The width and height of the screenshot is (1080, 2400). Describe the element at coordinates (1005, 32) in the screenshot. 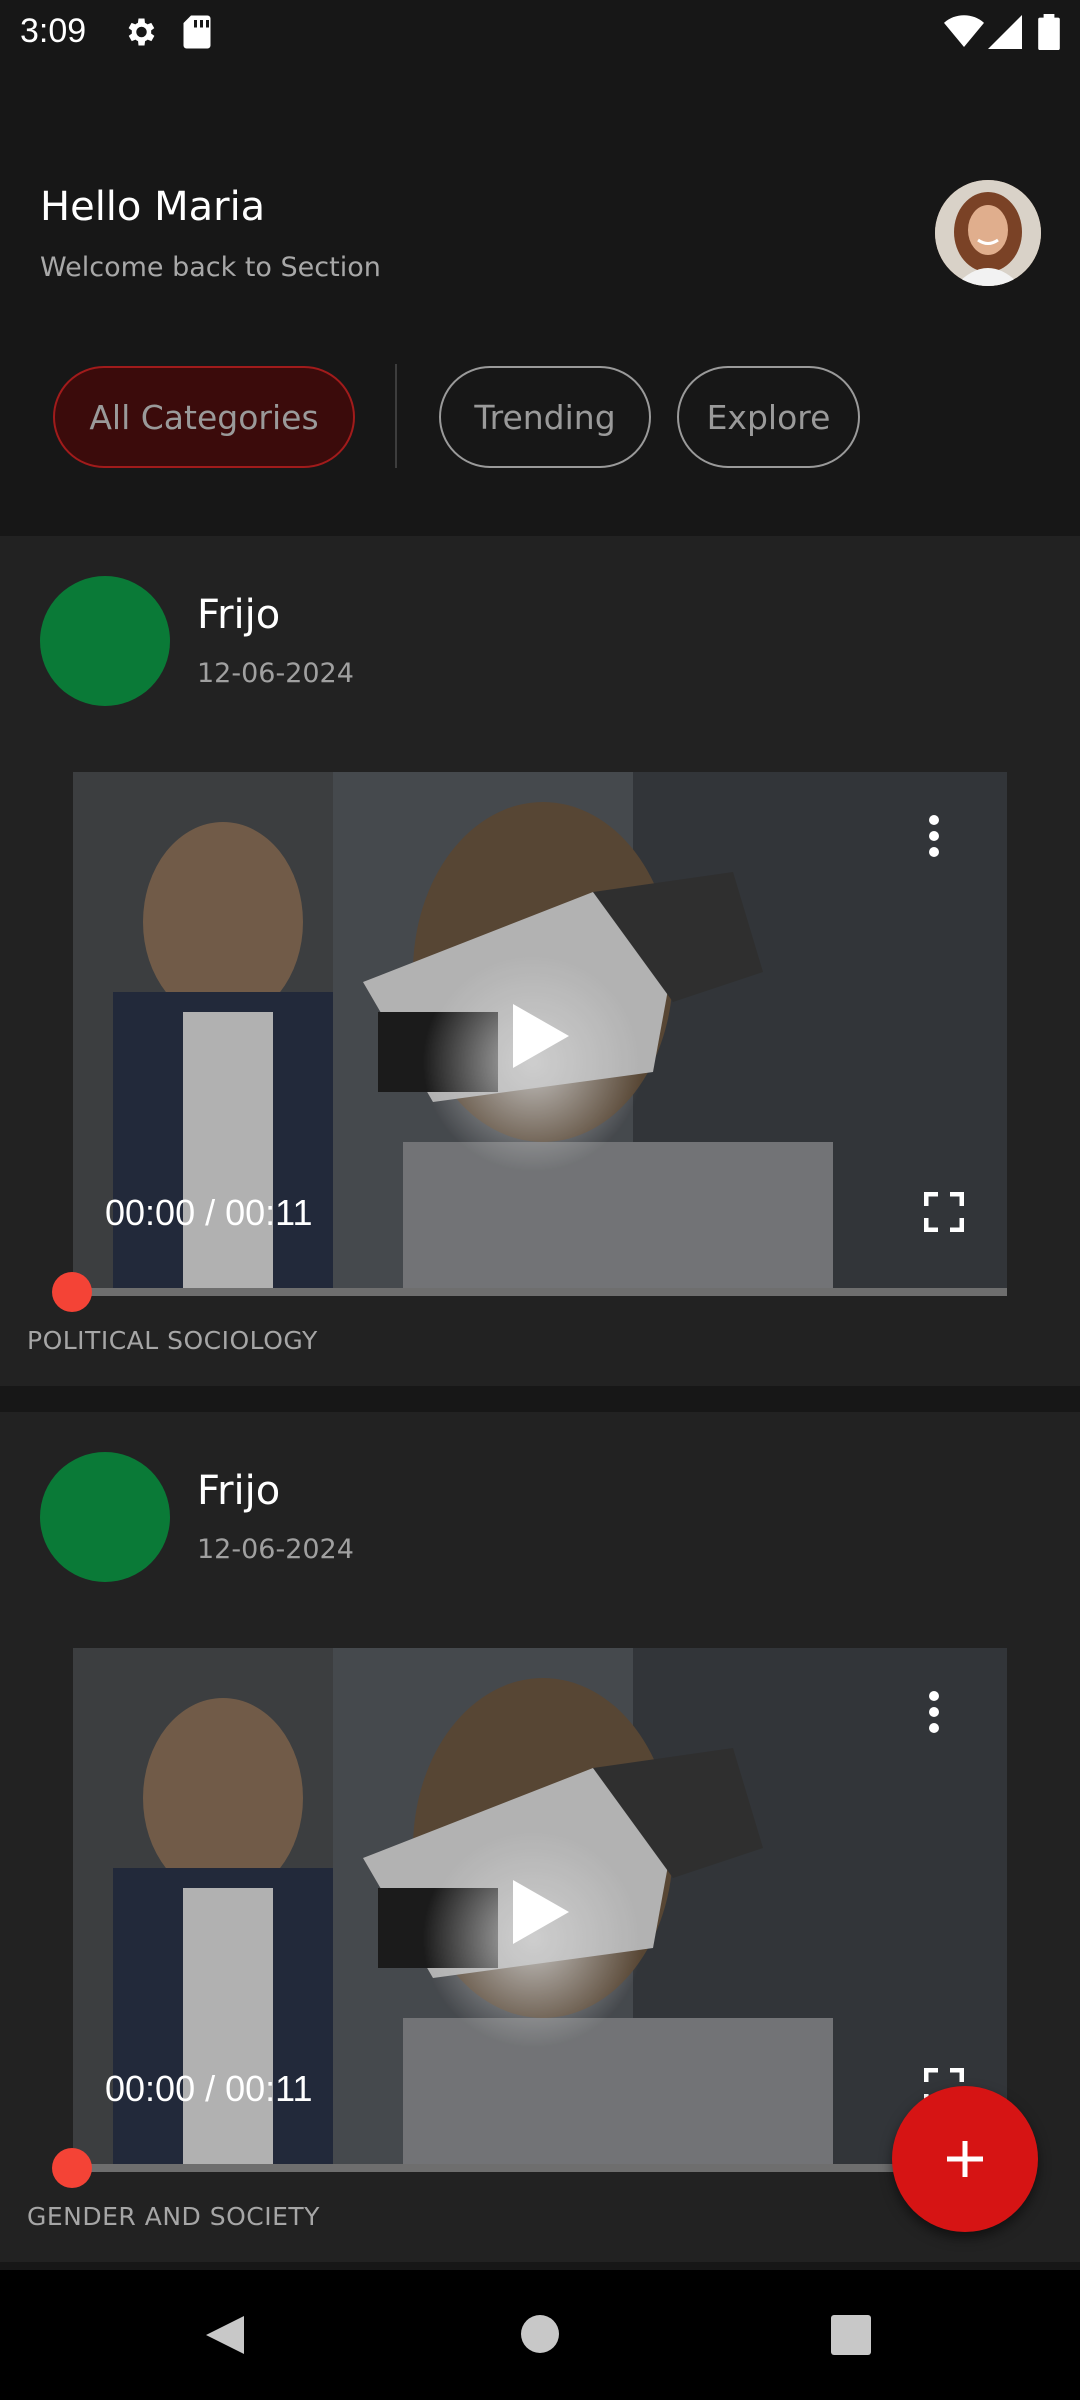

I see `signal-icon` at that location.